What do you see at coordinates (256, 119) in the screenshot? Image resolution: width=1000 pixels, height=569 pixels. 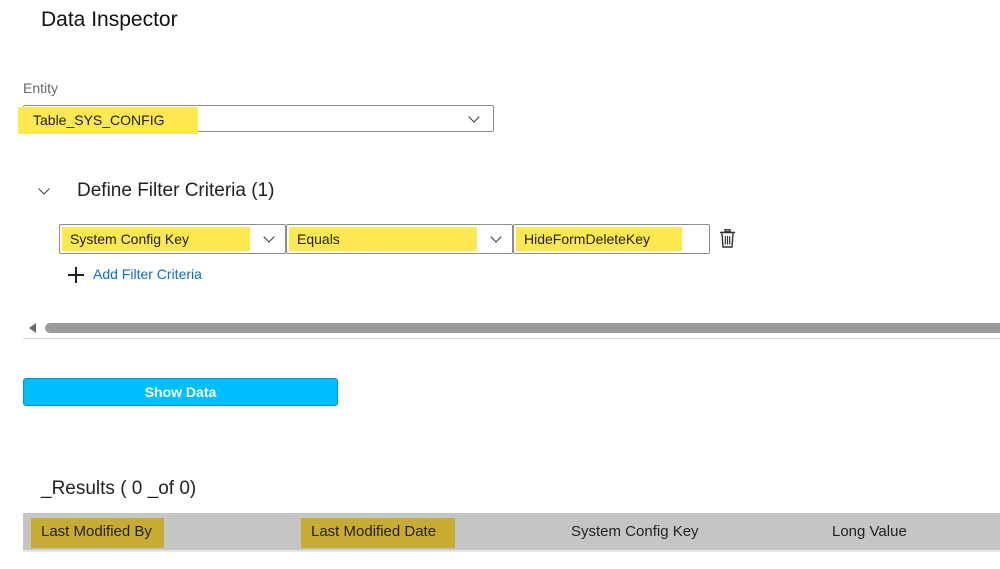 I see `entity-select: Table_SYS_CONFIG` at bounding box center [256, 119].